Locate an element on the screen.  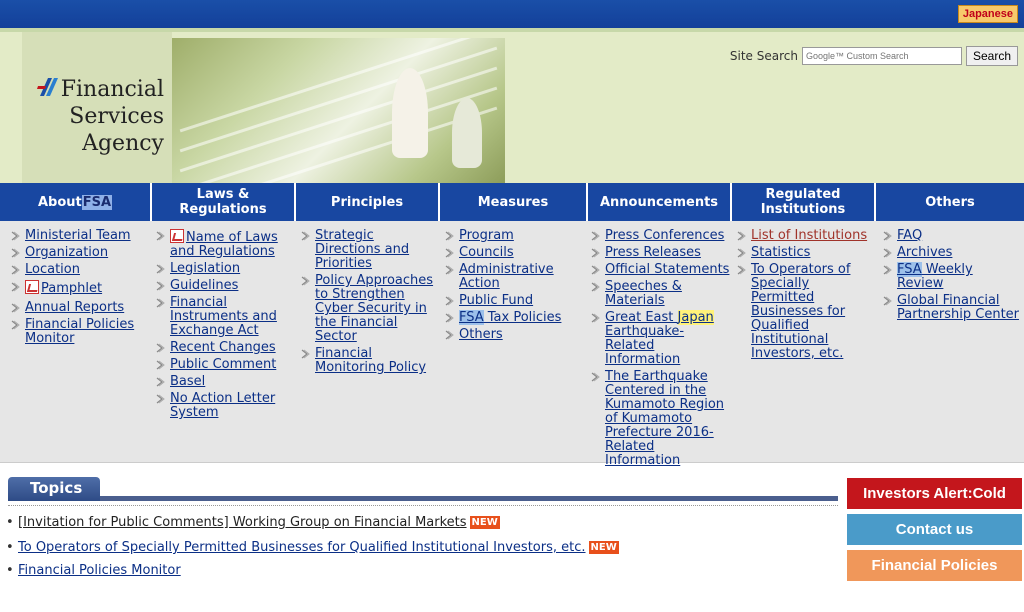
list-item: Basel is located at coordinates (223, 382).